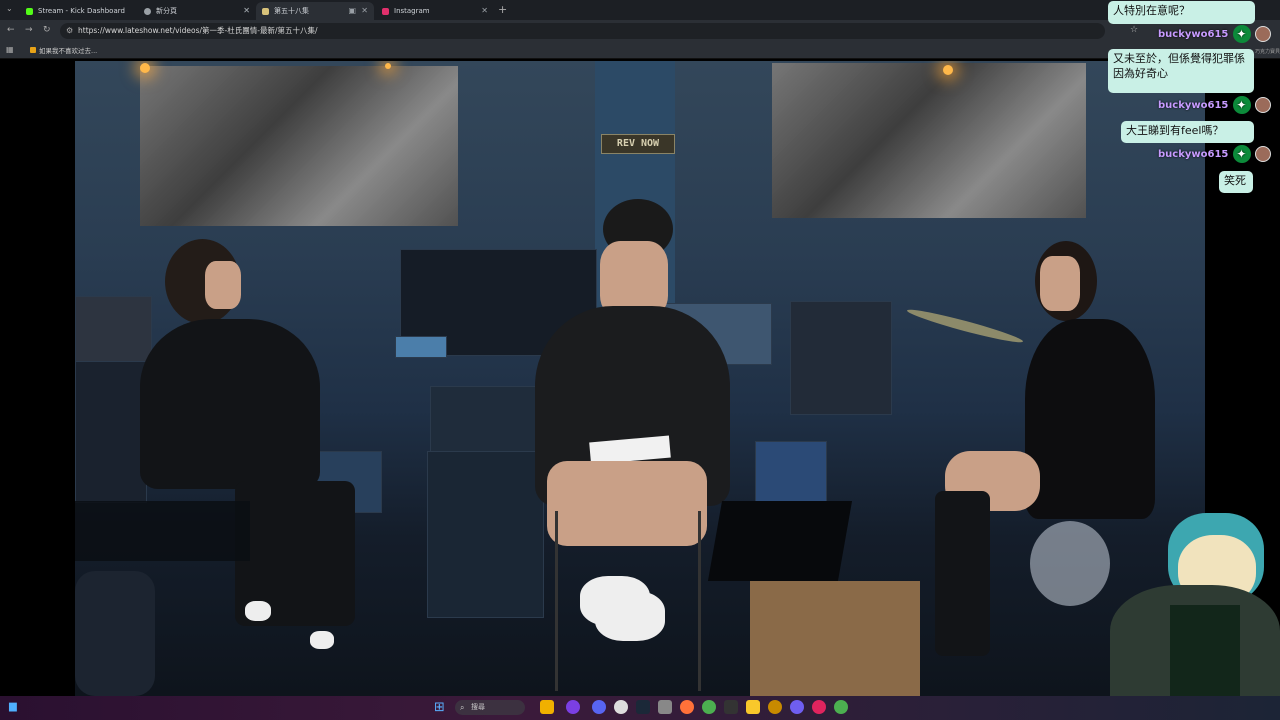 Image resolution: width=1280 pixels, height=720 pixels. I want to click on tab-episode: 第五十八集 ▣ ✕, so click(315, 11).